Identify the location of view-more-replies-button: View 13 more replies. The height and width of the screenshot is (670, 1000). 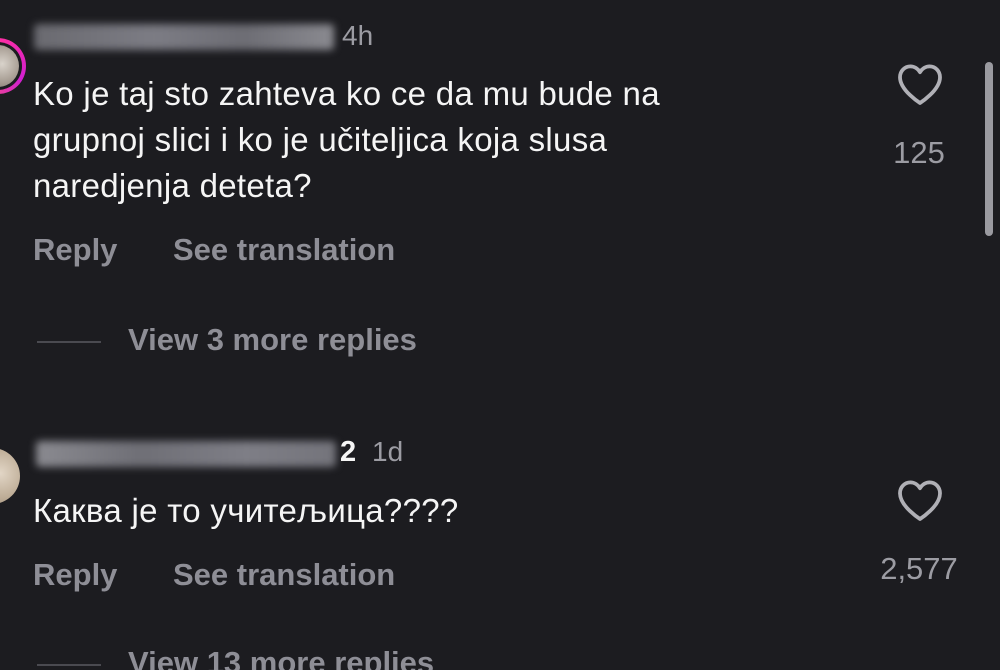
(281, 657).